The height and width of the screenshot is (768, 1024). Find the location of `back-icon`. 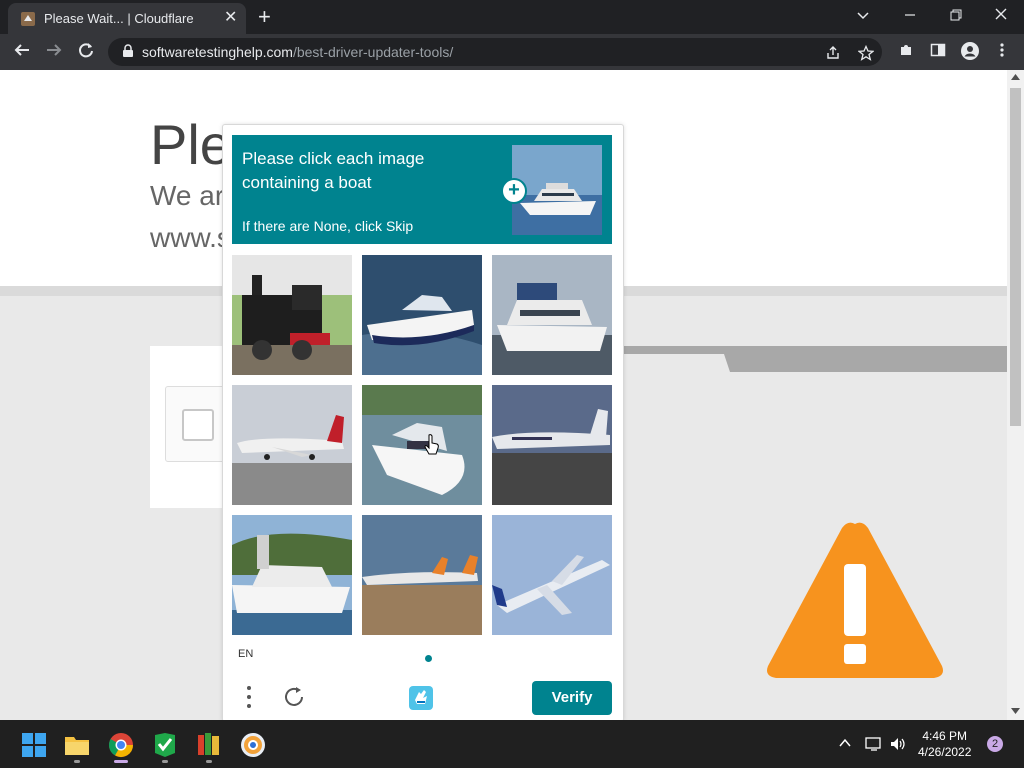

back-icon is located at coordinates (22, 50).